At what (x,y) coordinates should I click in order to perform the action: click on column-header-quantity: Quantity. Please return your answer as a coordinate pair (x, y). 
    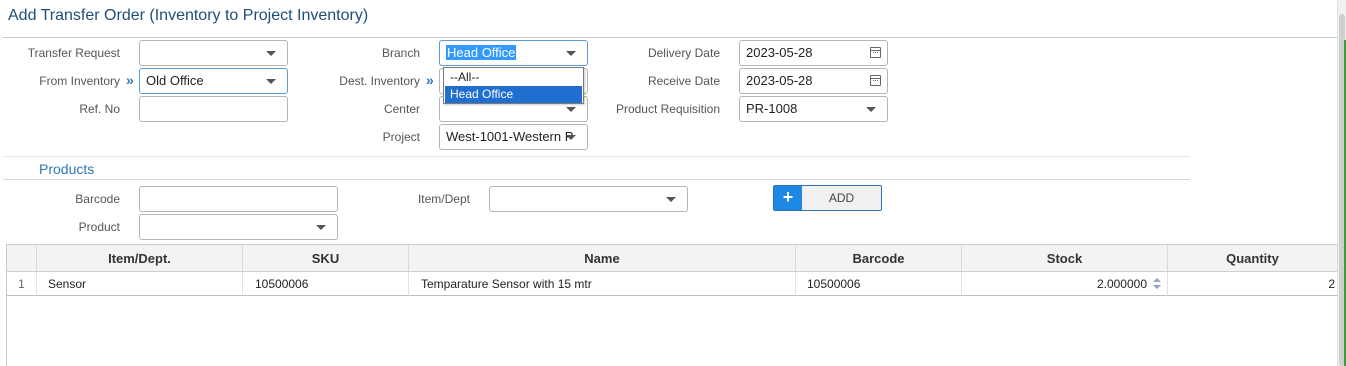
    Looking at the image, I should click on (1253, 258).